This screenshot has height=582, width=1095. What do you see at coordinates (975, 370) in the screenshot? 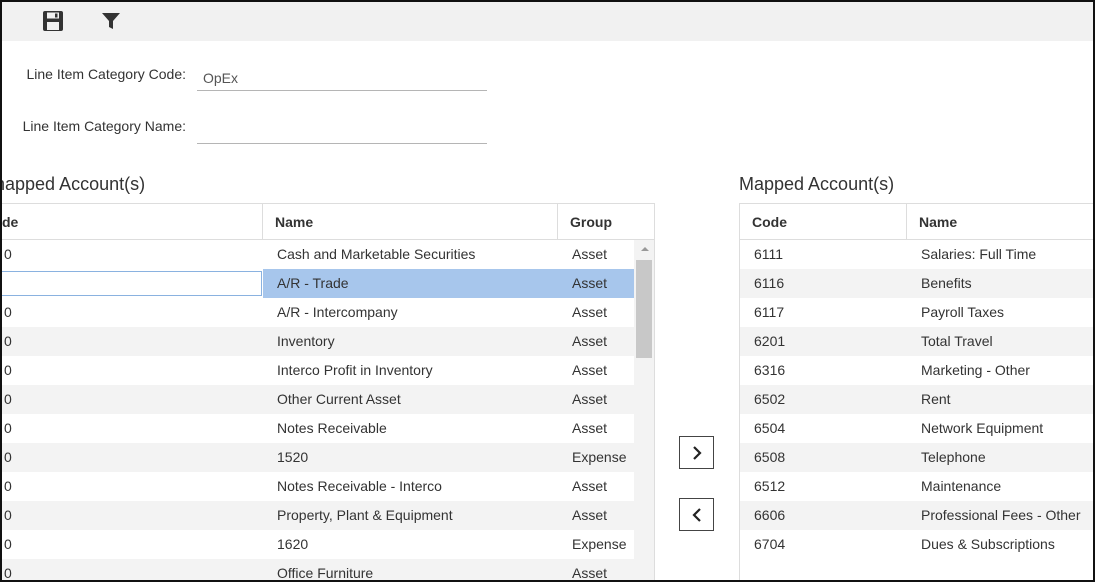
I see `name-cell: Marketing - Other` at bounding box center [975, 370].